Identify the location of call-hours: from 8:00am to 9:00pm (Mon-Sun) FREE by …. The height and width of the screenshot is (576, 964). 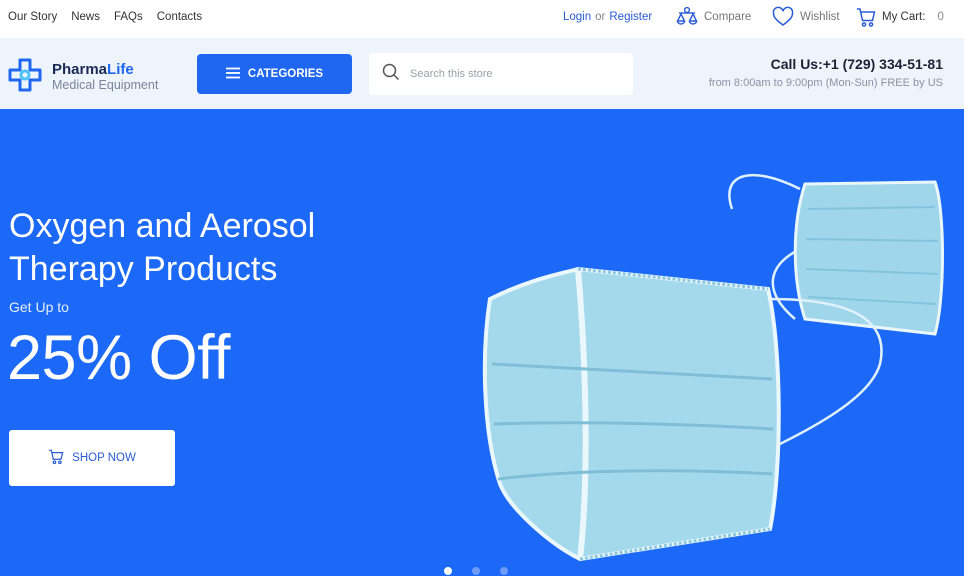
(825, 83).